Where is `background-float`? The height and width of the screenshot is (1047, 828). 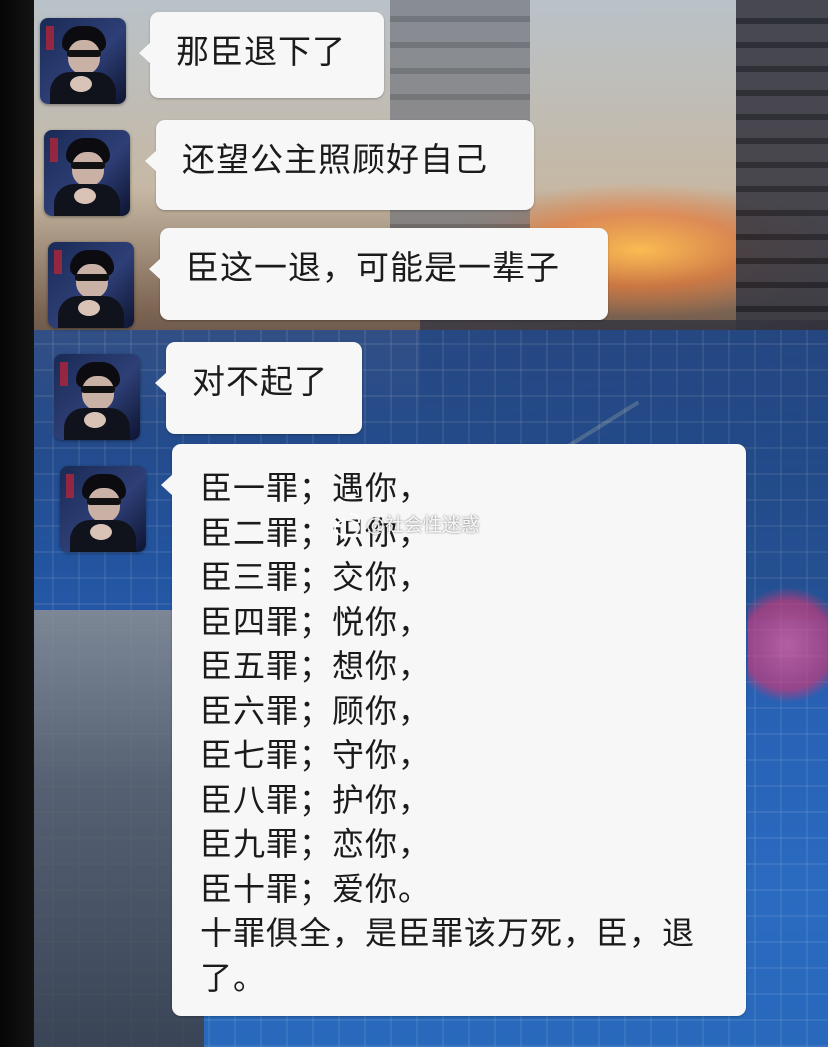 background-float is located at coordinates (788, 650).